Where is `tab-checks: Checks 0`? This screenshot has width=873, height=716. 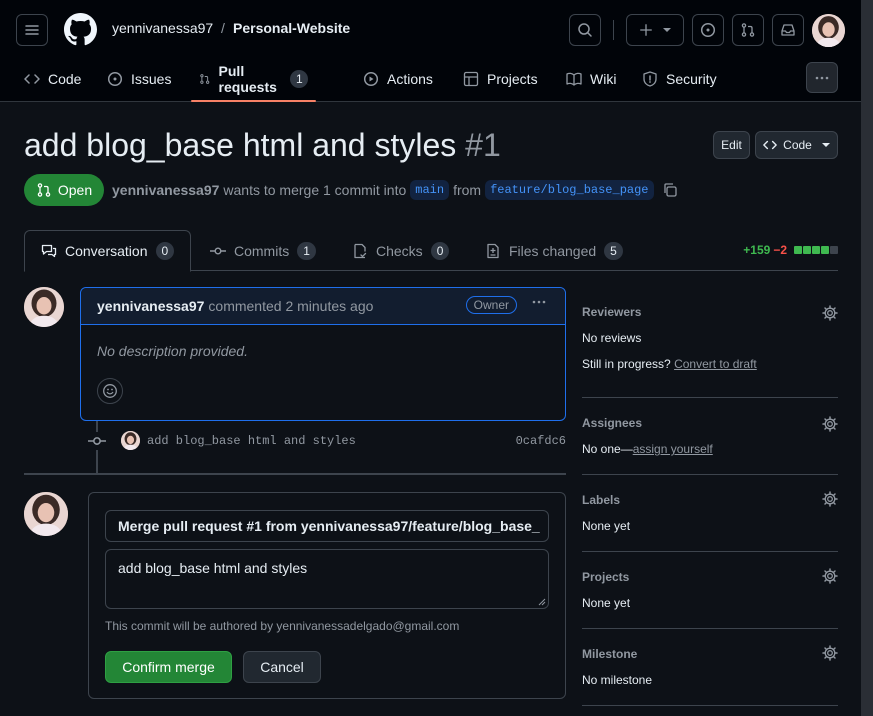
tab-checks: Checks 0 is located at coordinates (401, 250).